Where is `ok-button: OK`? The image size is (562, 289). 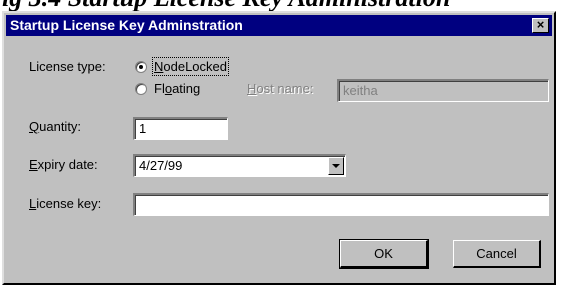 ok-button: OK is located at coordinates (384, 254).